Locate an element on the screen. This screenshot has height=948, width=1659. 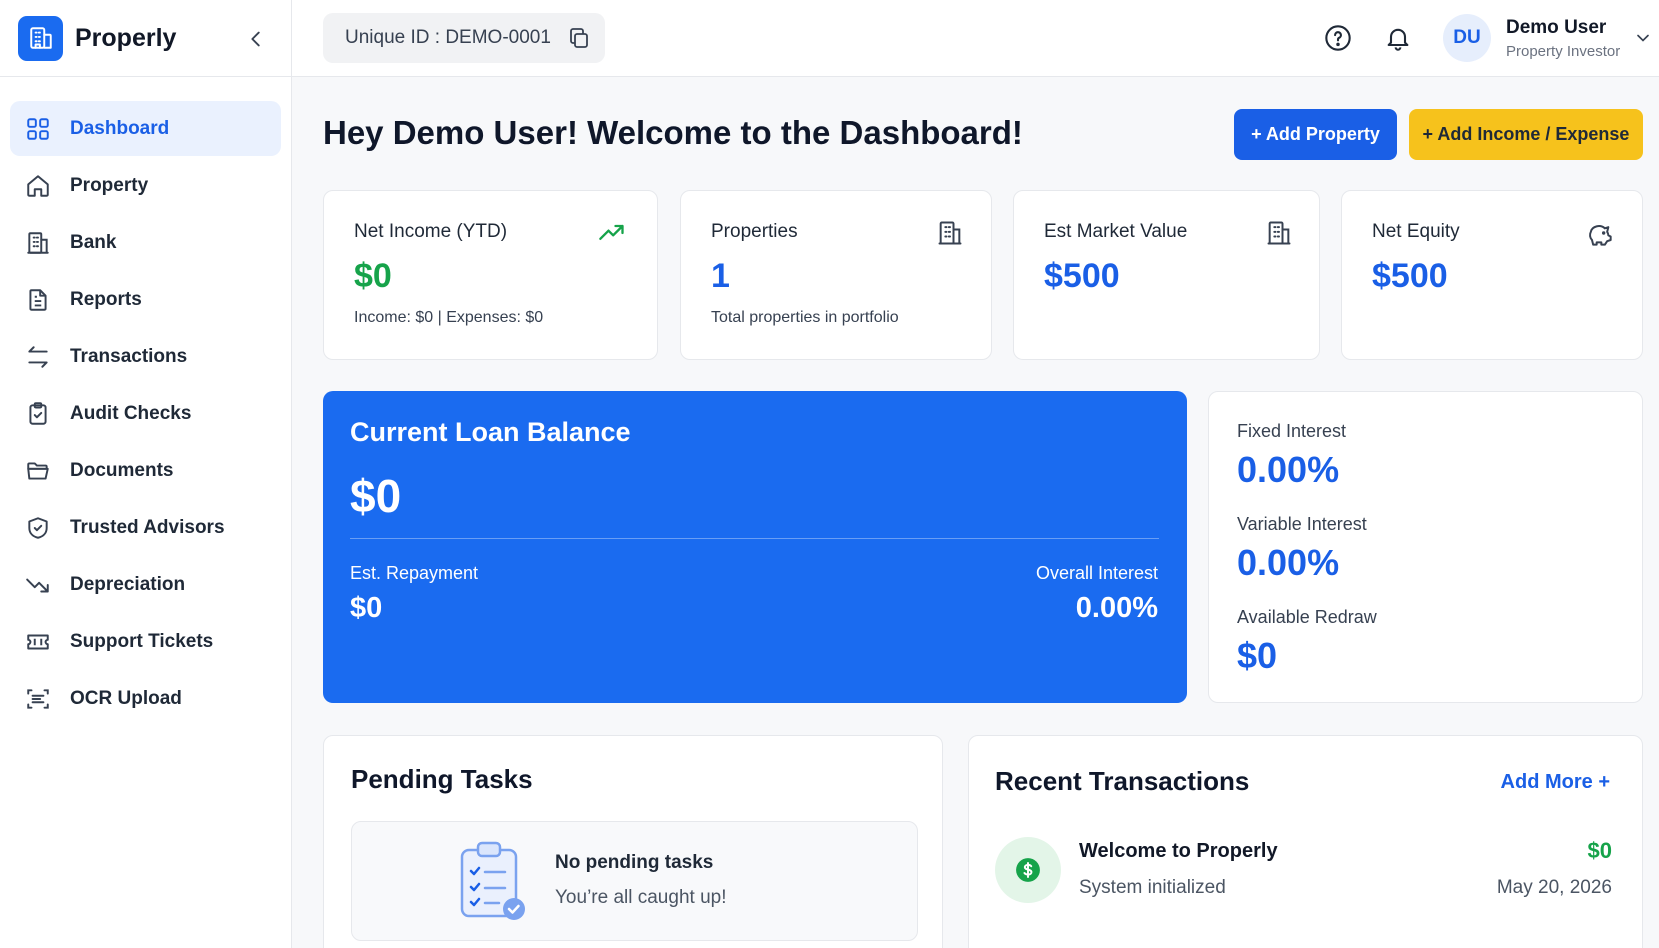
page-title: Hey Demo User! Welcome to the Dashboard! is located at coordinates (673, 132).